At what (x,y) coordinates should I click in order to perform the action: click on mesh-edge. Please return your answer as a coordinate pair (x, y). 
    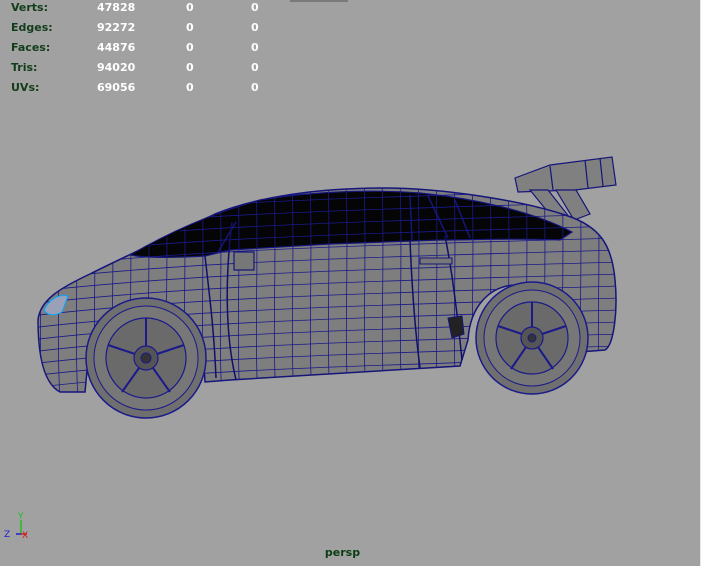
    Looking at the image, I should click on (41, 290).